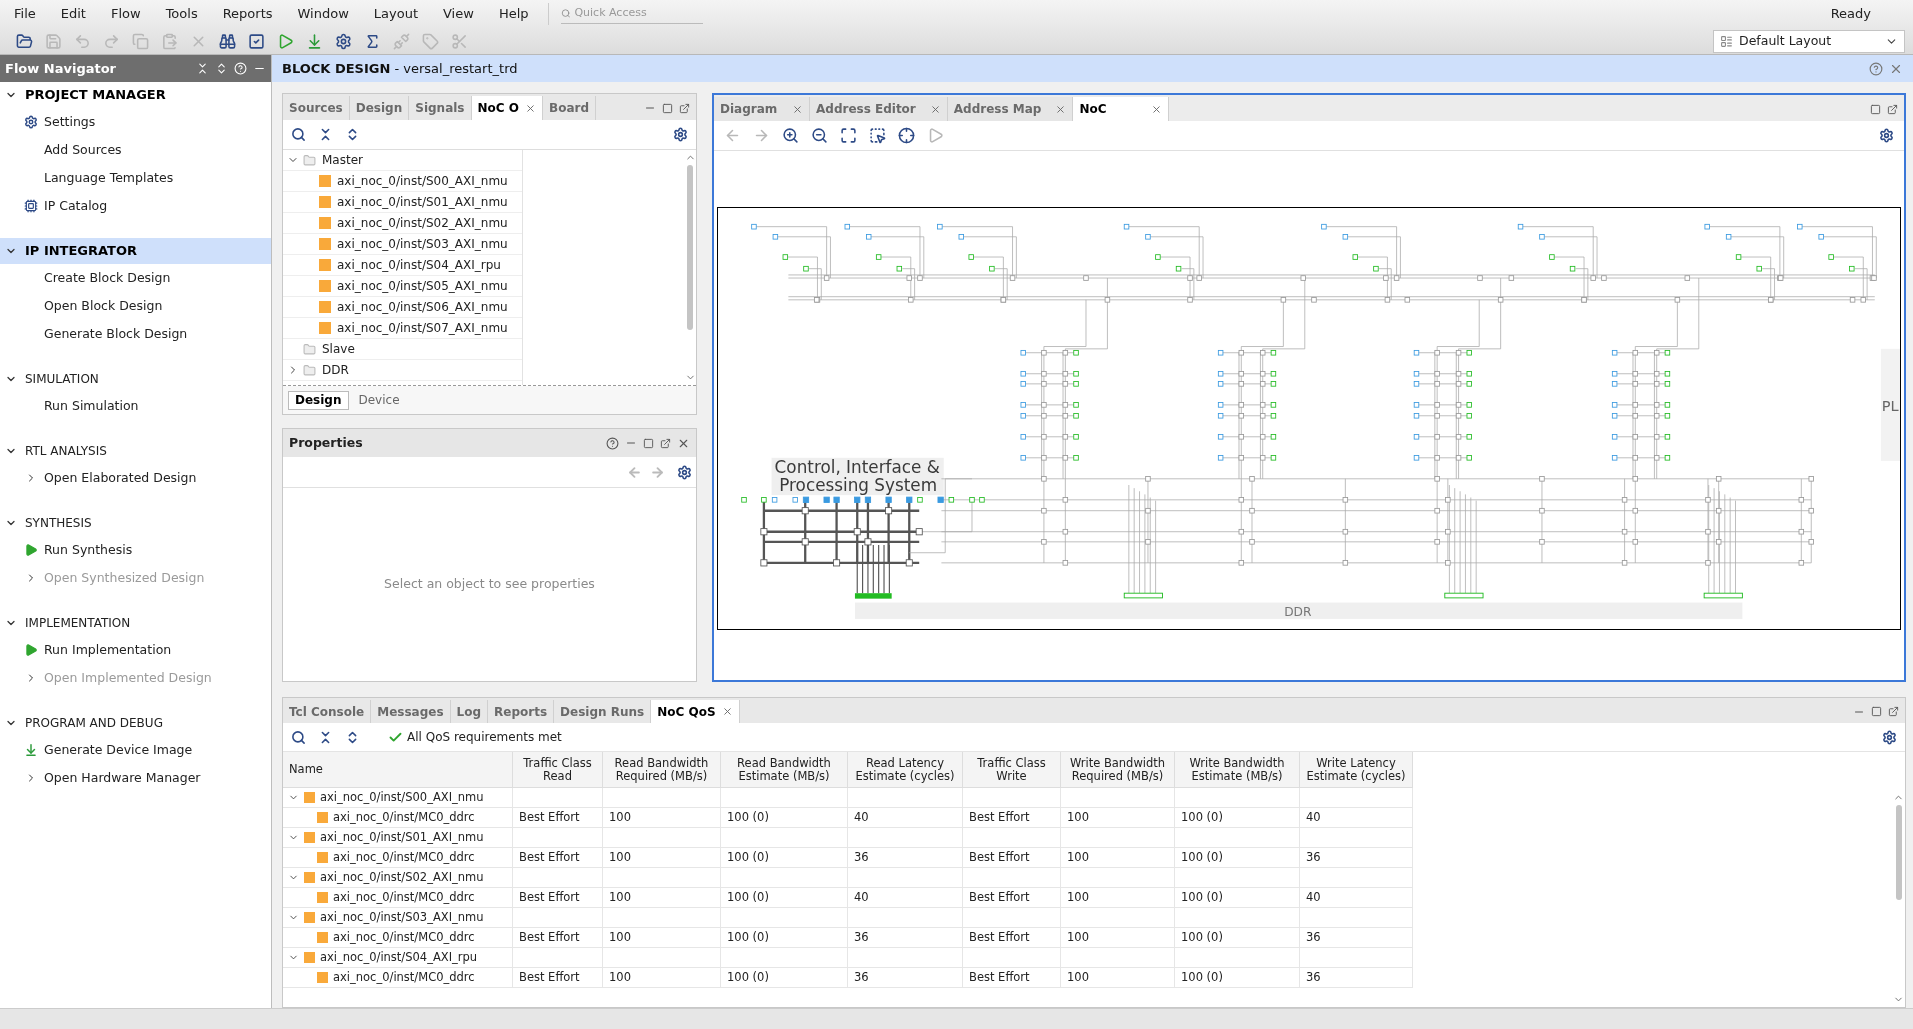 This screenshot has width=1913, height=1029. Describe the element at coordinates (558, 769) in the screenshot. I see `column-header: Traffic Class Read` at that location.